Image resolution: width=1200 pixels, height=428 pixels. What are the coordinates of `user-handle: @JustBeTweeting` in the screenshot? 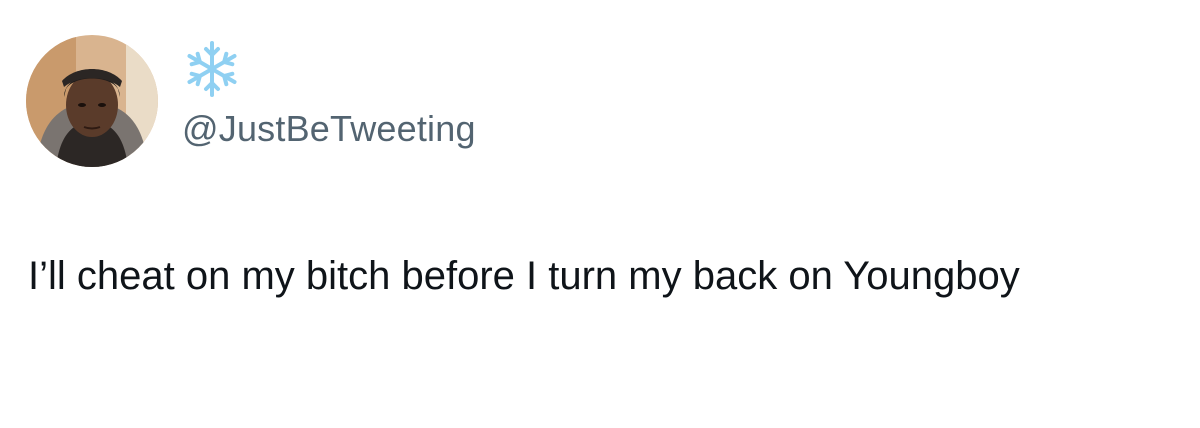 It's located at (329, 129).